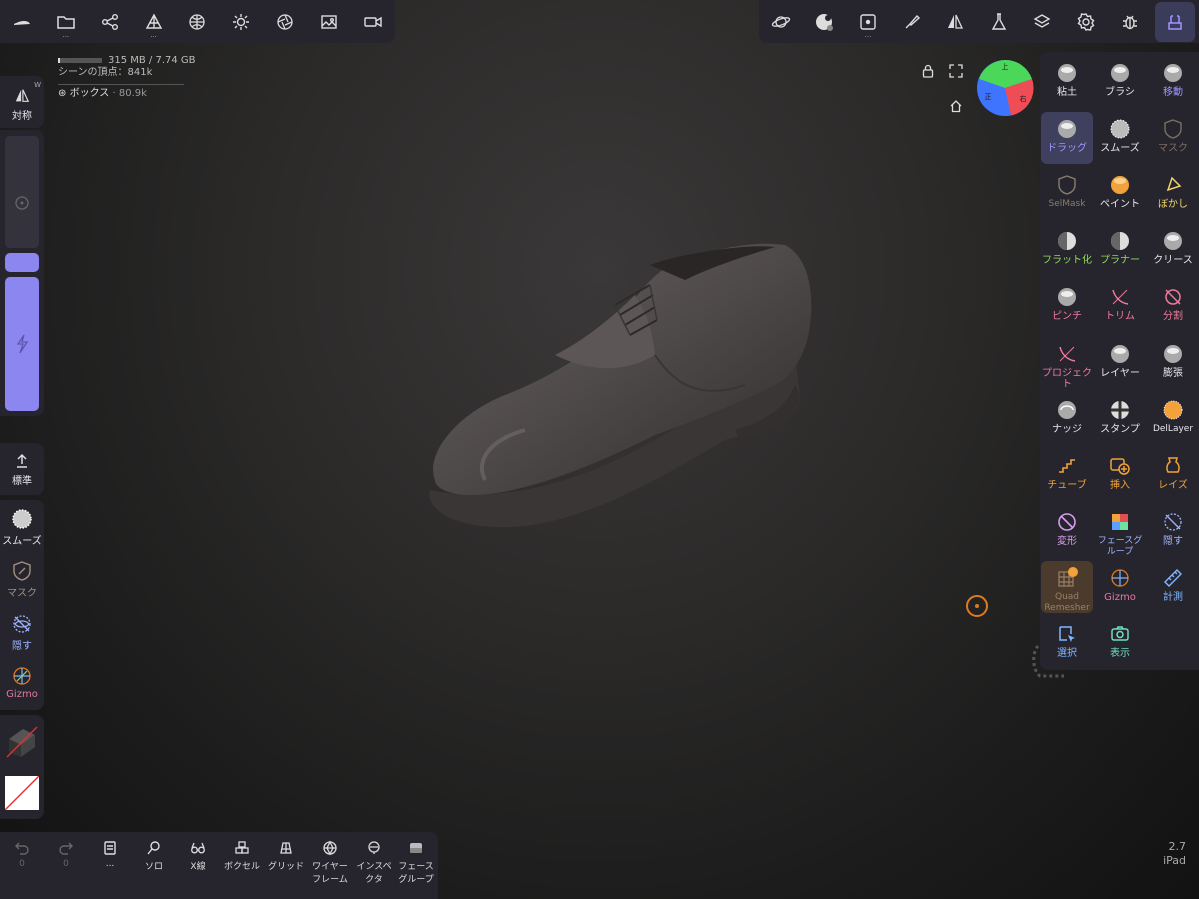 The width and height of the screenshot is (1199, 899). I want to click on brush-transform: 変形, so click(1067, 531).